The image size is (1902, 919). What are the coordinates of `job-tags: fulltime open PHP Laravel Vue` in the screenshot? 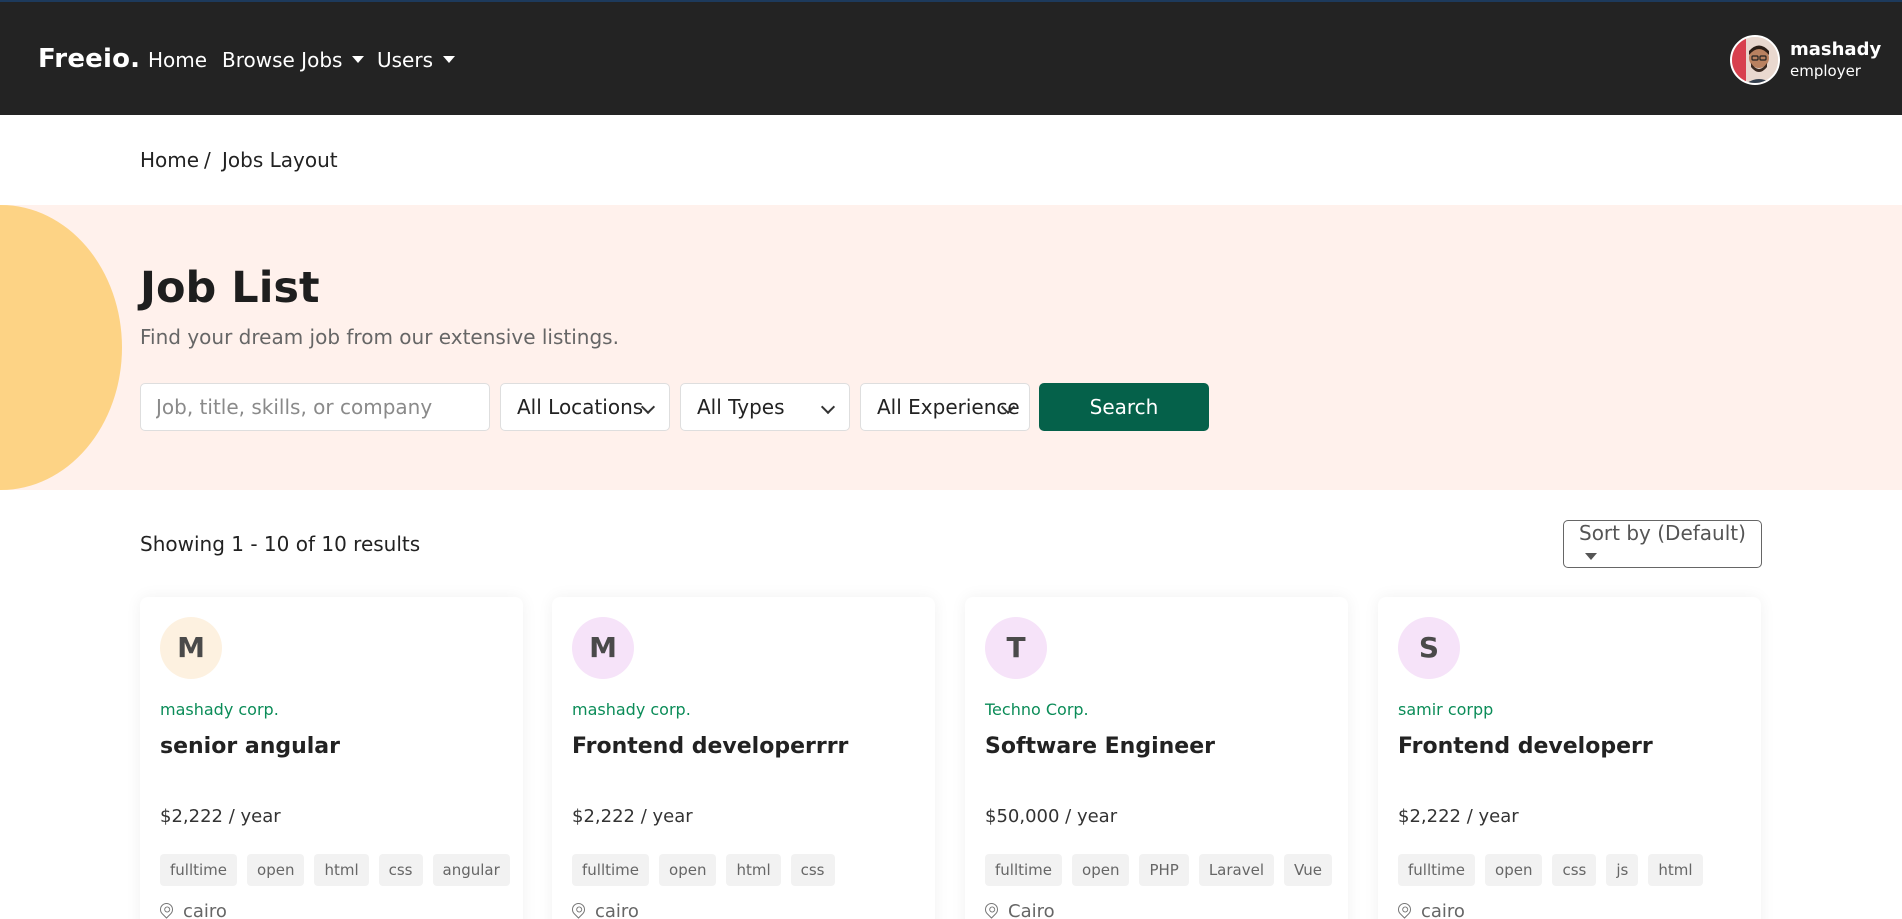 It's located at (1158, 870).